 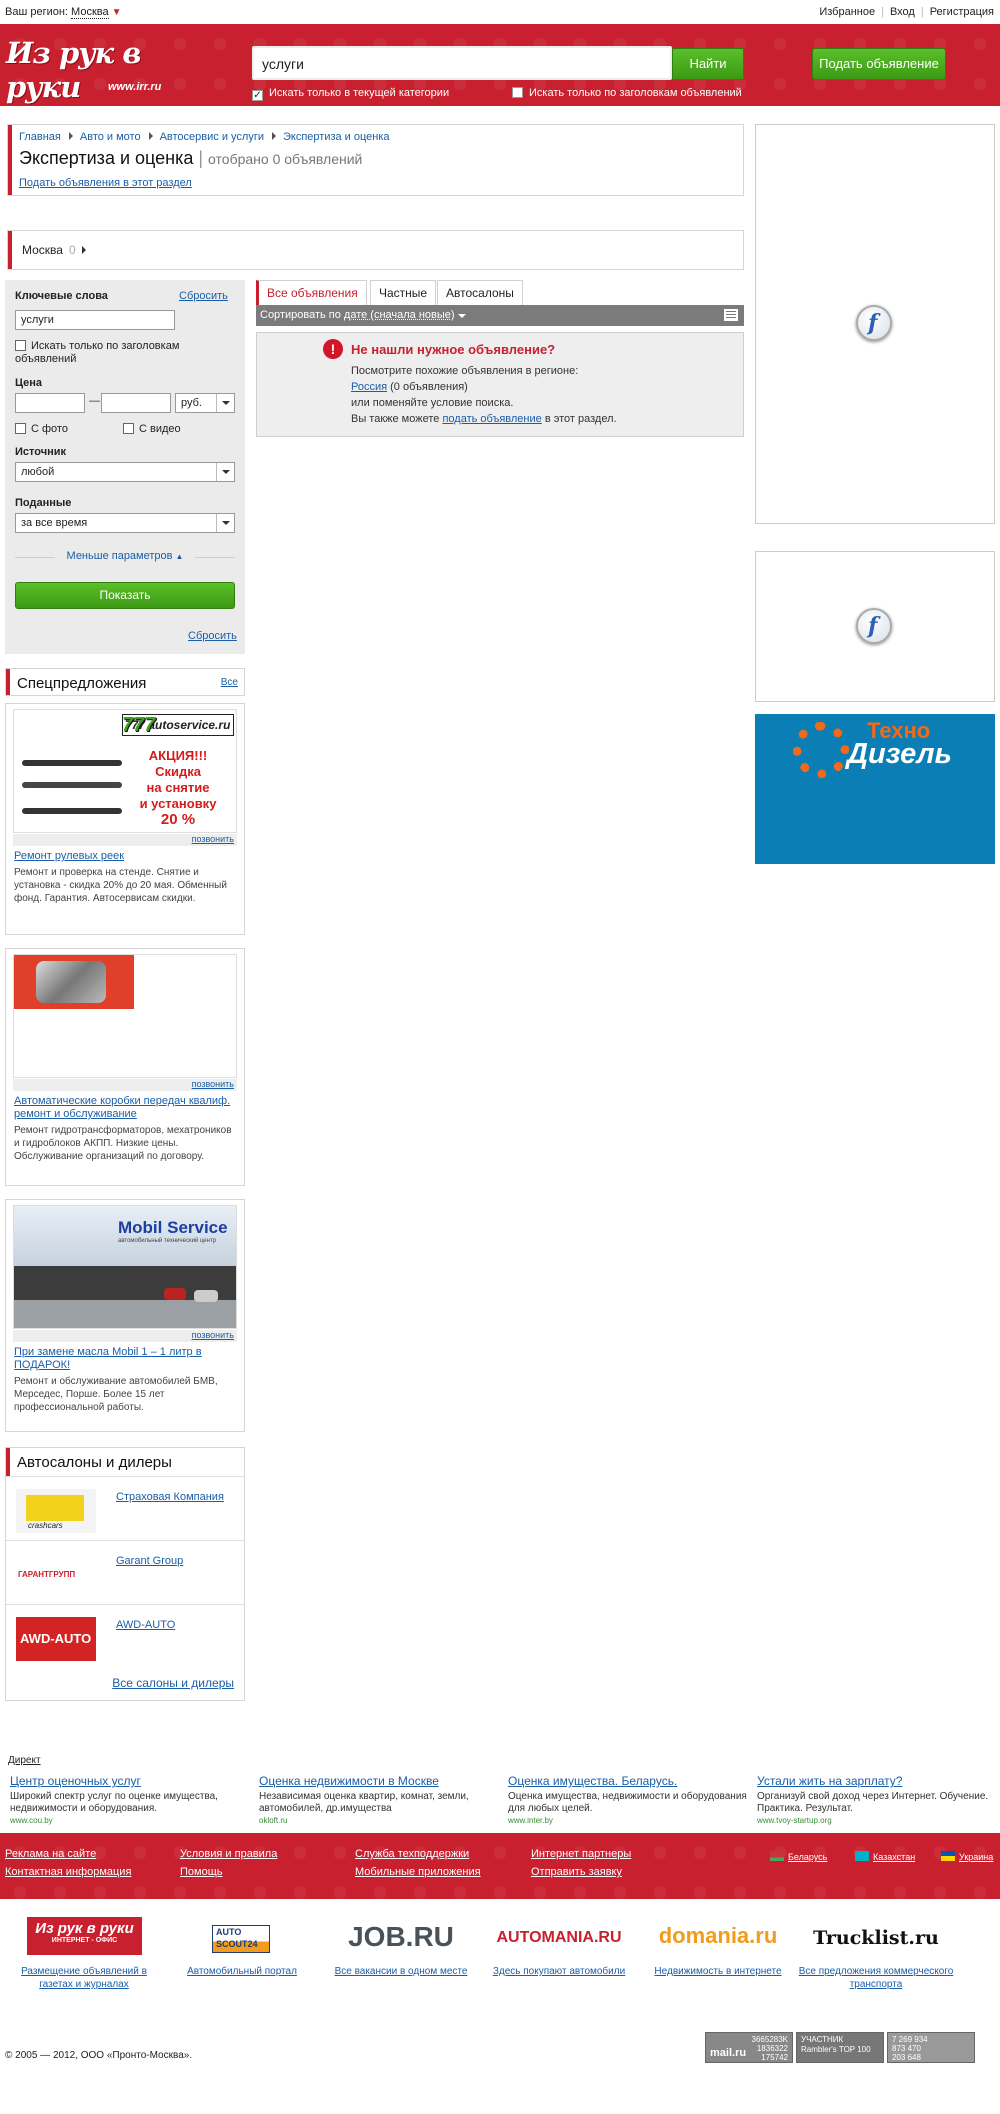 What do you see at coordinates (336, 137) in the screenshot?
I see `breadcrumb-item: Экспертиза и оценка` at bounding box center [336, 137].